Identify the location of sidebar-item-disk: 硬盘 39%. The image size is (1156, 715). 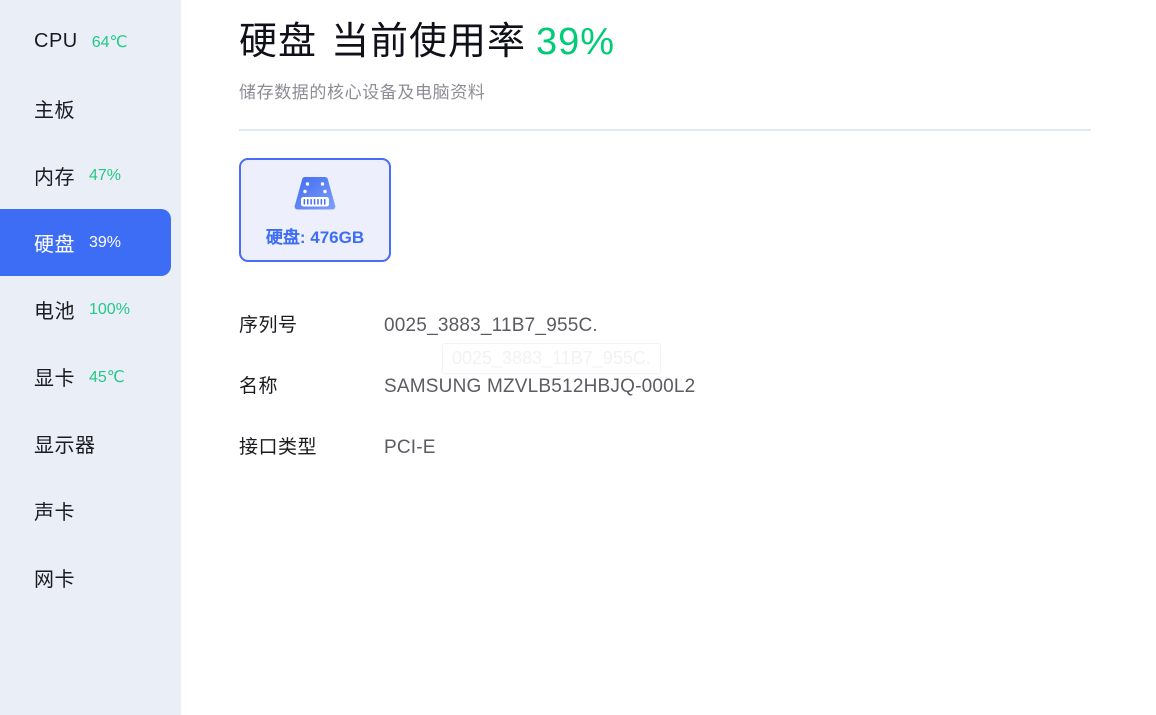
(85, 242).